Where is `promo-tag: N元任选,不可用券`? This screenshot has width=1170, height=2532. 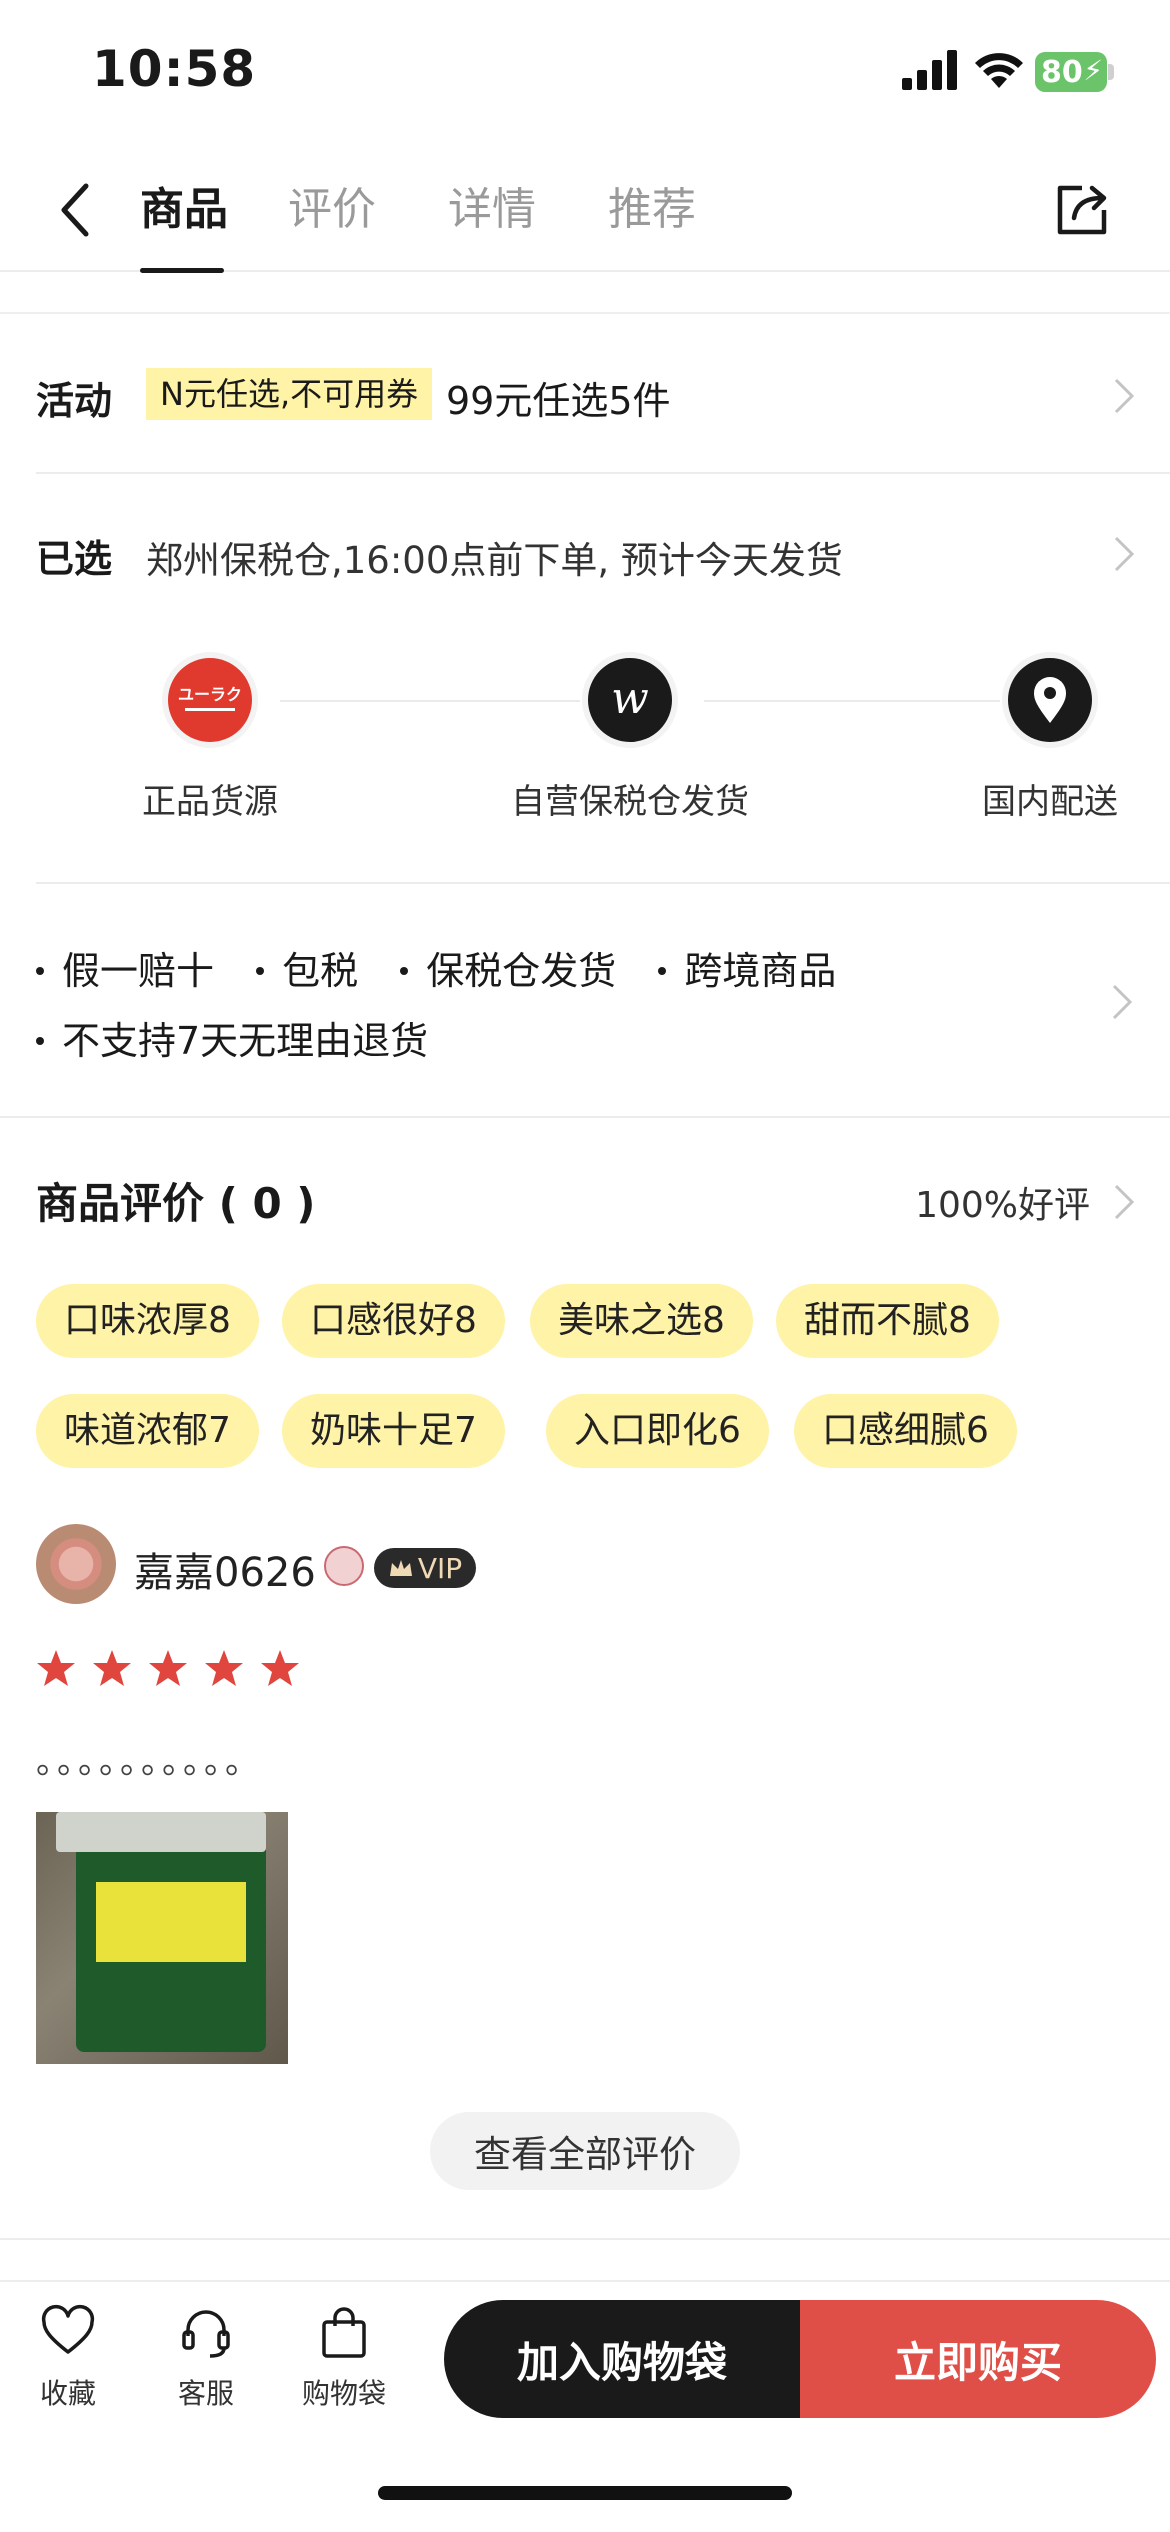 promo-tag: N元任选,不可用券 is located at coordinates (289, 394).